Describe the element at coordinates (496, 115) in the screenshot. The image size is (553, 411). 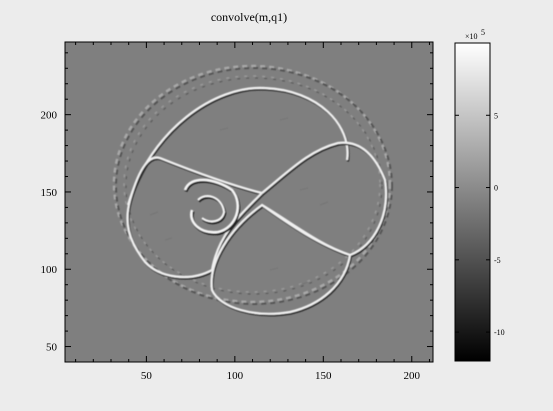
I see `colorbar-tick-label: 5` at that location.